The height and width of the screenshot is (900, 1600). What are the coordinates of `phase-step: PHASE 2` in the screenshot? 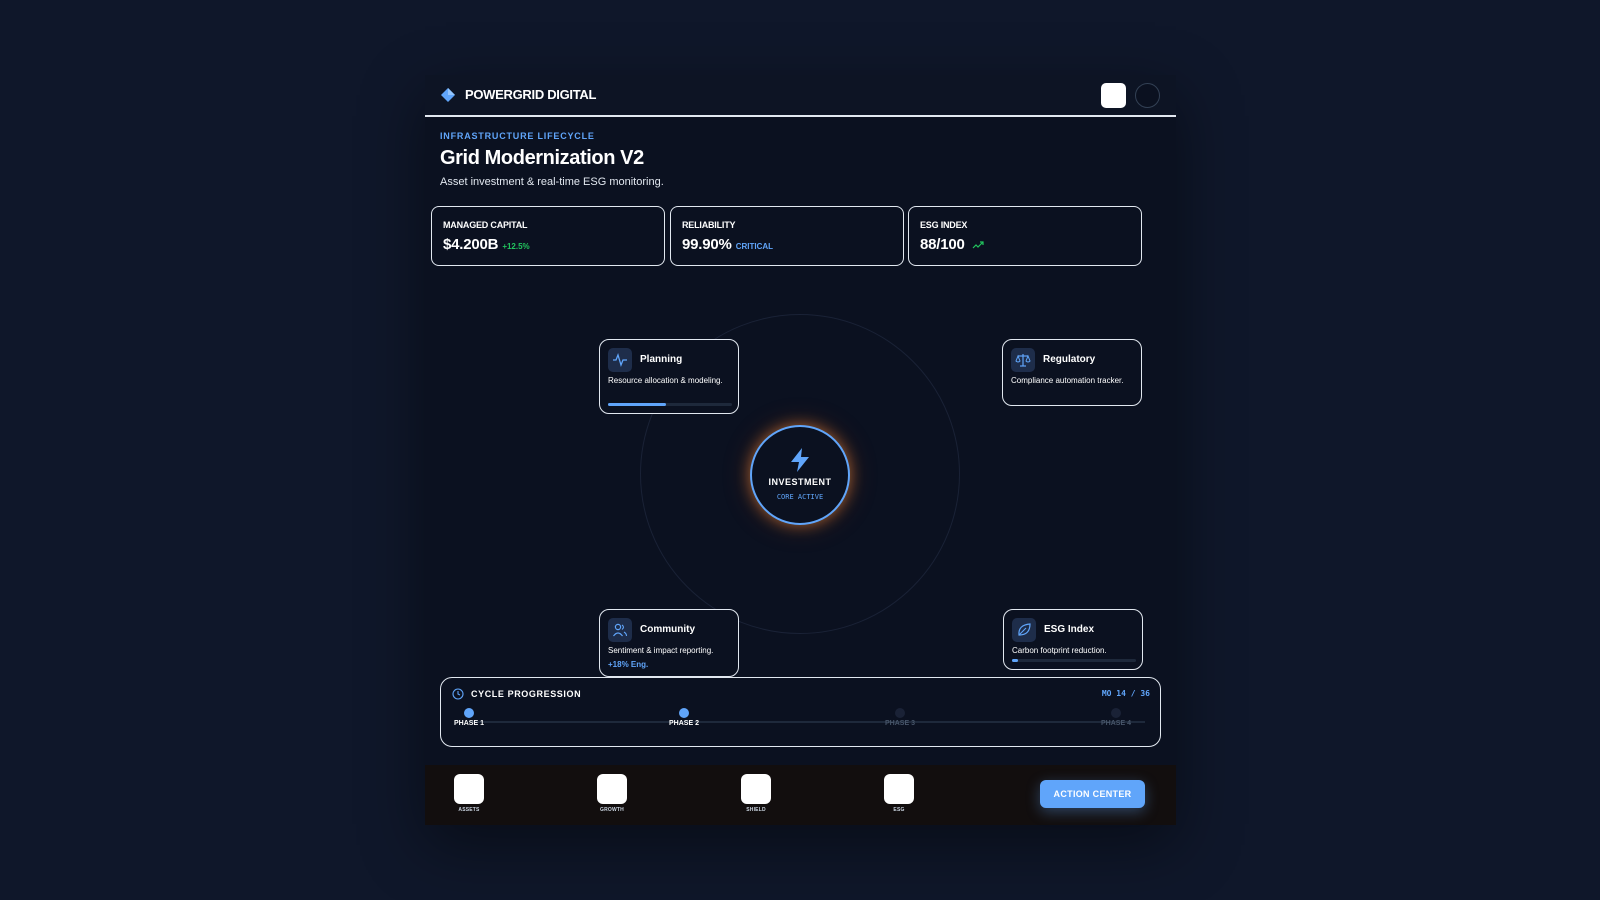 It's located at (684, 717).